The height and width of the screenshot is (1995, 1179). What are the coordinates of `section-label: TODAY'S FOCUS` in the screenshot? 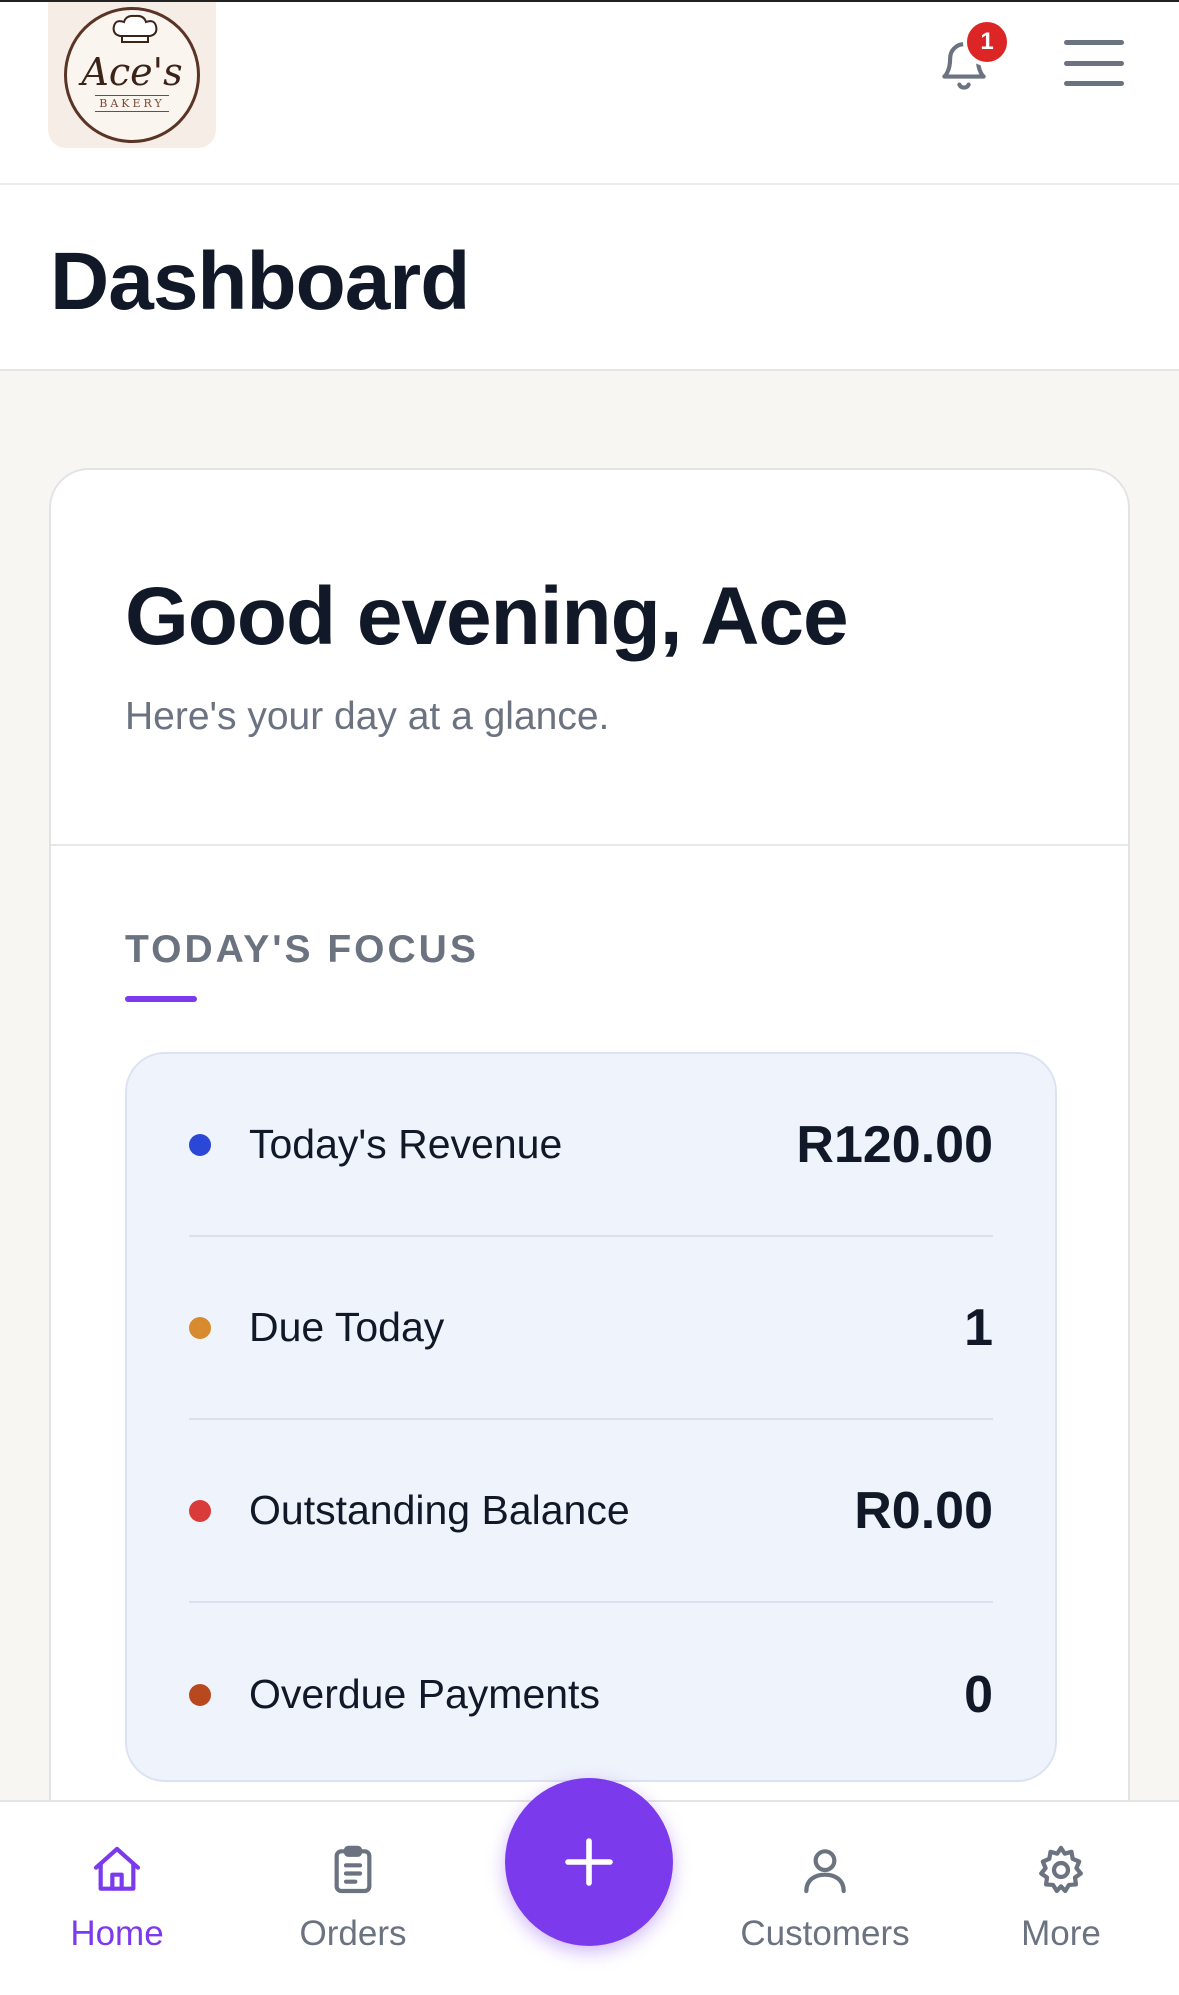 It's located at (302, 949).